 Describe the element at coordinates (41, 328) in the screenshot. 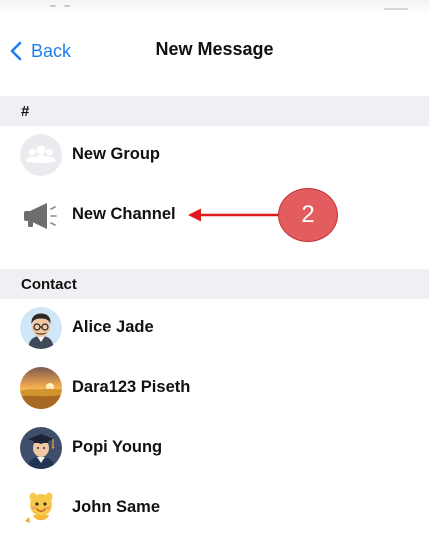

I see `cartoon-man-glasses-avatar` at that location.